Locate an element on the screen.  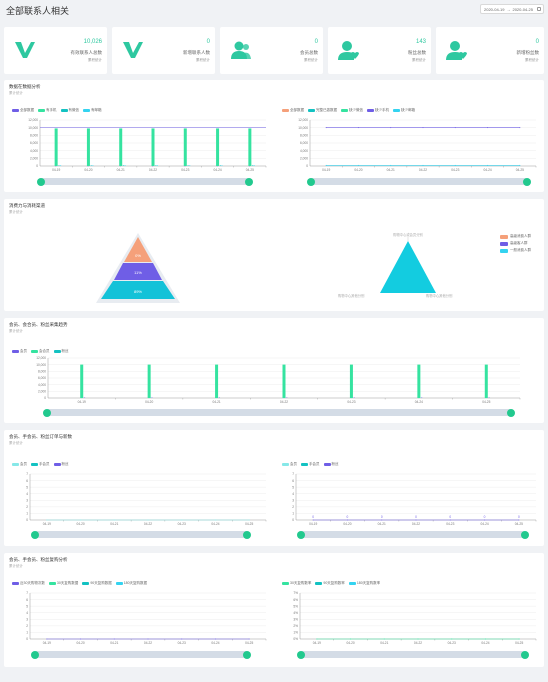
legend-item: 90天复购数据 is located at coordinates (97, 583).